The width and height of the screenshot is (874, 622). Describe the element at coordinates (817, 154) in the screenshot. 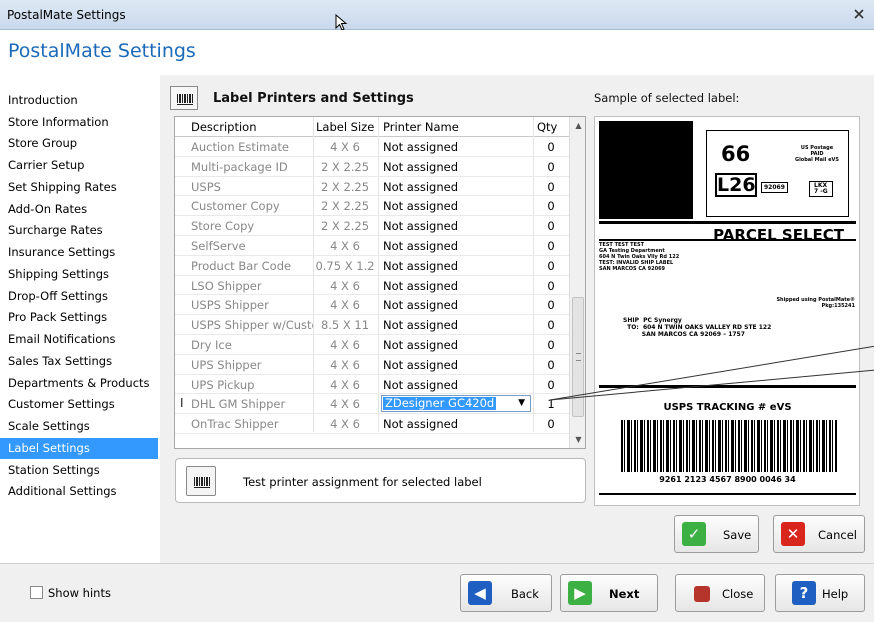

I see `label-postage-text: US Postage PAID Global Mail eVS` at that location.